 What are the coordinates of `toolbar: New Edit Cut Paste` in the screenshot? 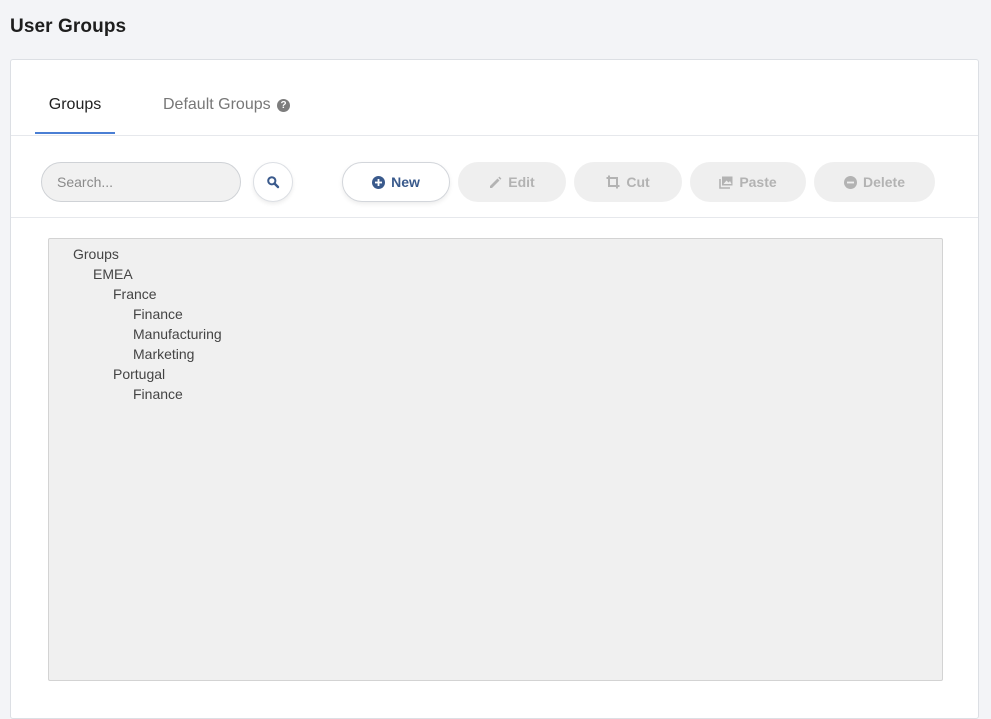 It's located at (494, 176).